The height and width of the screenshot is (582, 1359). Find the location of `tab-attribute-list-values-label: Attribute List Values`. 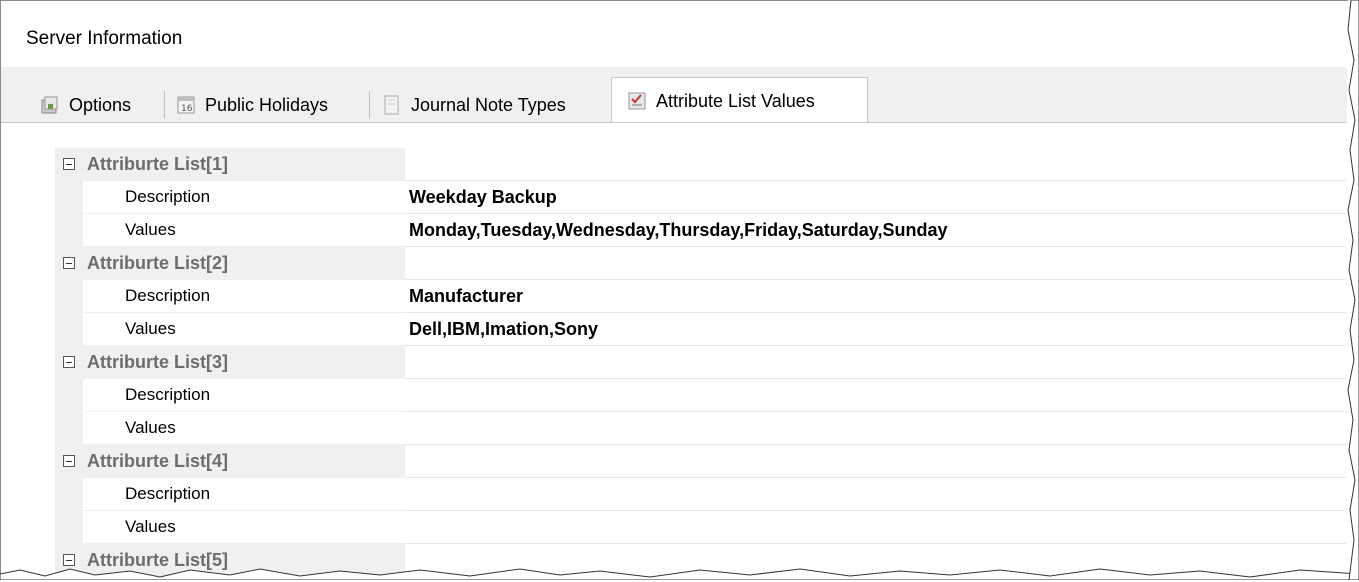

tab-attribute-list-values-label: Attribute List Values is located at coordinates (735, 100).